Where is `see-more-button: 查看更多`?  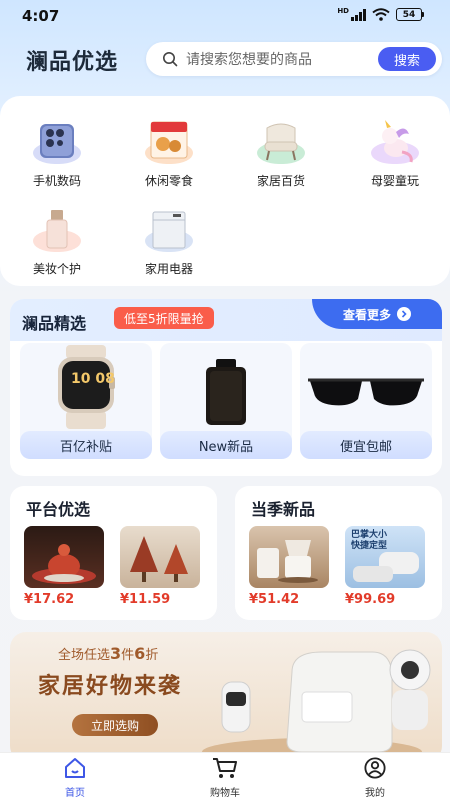 see-more-button: 查看更多 is located at coordinates (377, 314).